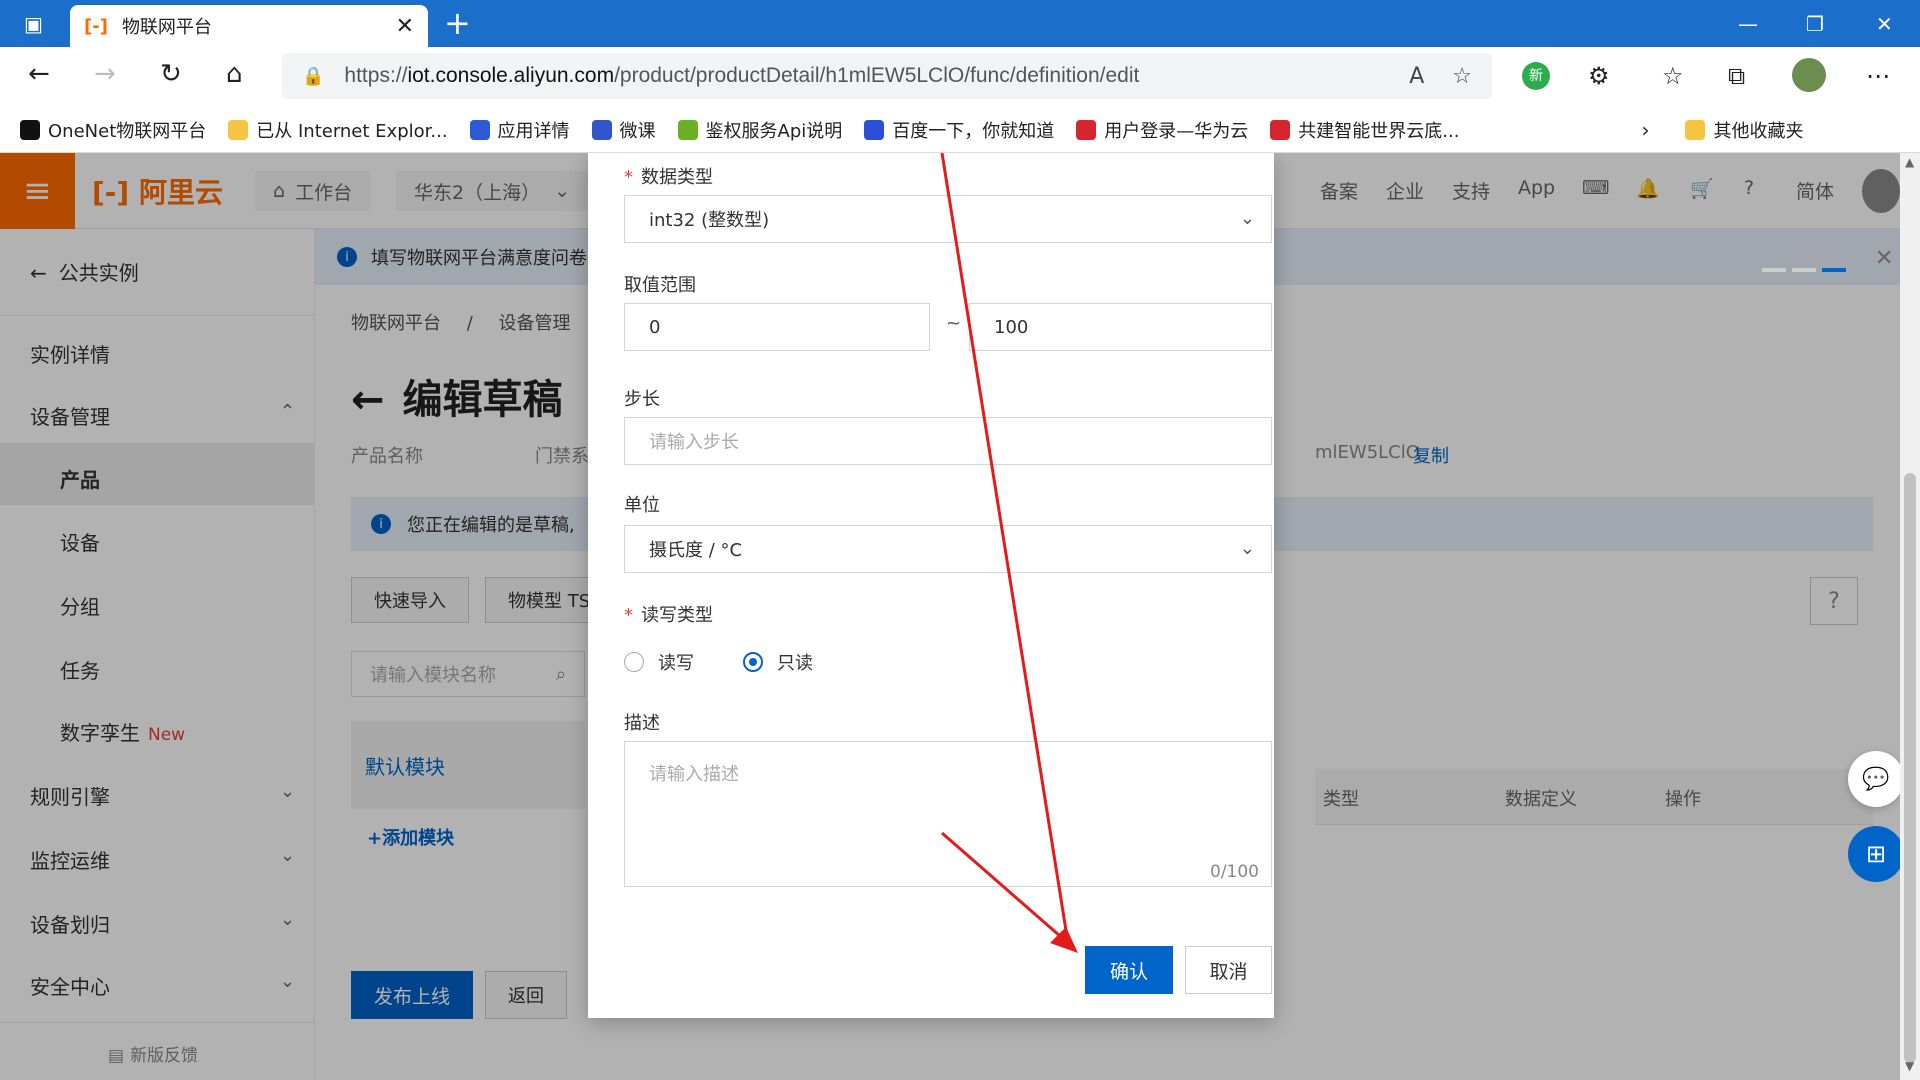  Describe the element at coordinates (1878, 76) in the screenshot. I see `more-menu-icon: ⋯` at that location.